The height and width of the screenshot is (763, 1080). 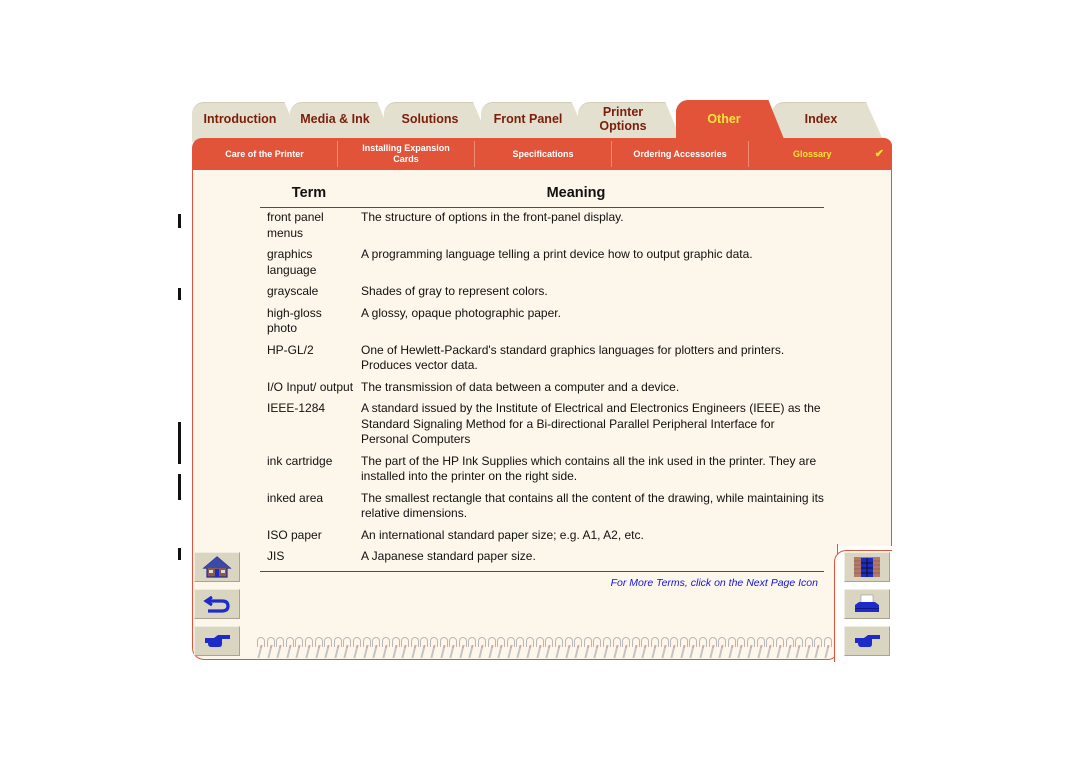 What do you see at coordinates (542, 571) in the screenshot?
I see `table-bottom-rule` at bounding box center [542, 571].